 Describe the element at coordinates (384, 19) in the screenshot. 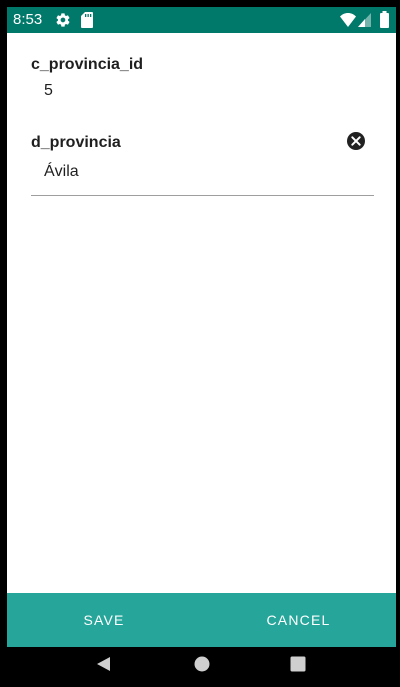

I see `battery-icon` at that location.